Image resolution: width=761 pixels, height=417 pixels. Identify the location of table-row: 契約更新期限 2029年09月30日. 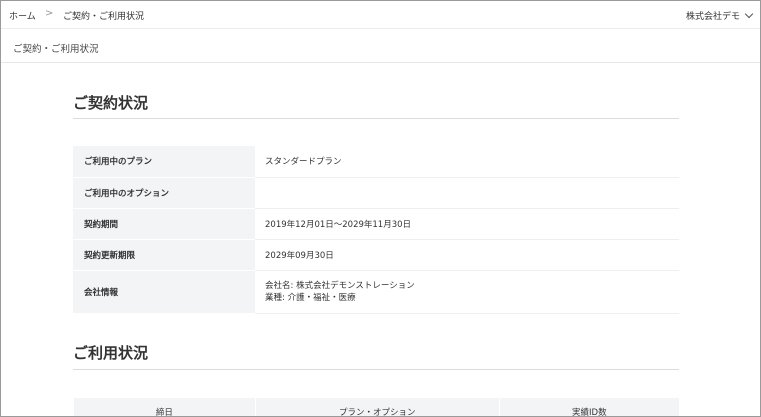
(376, 255).